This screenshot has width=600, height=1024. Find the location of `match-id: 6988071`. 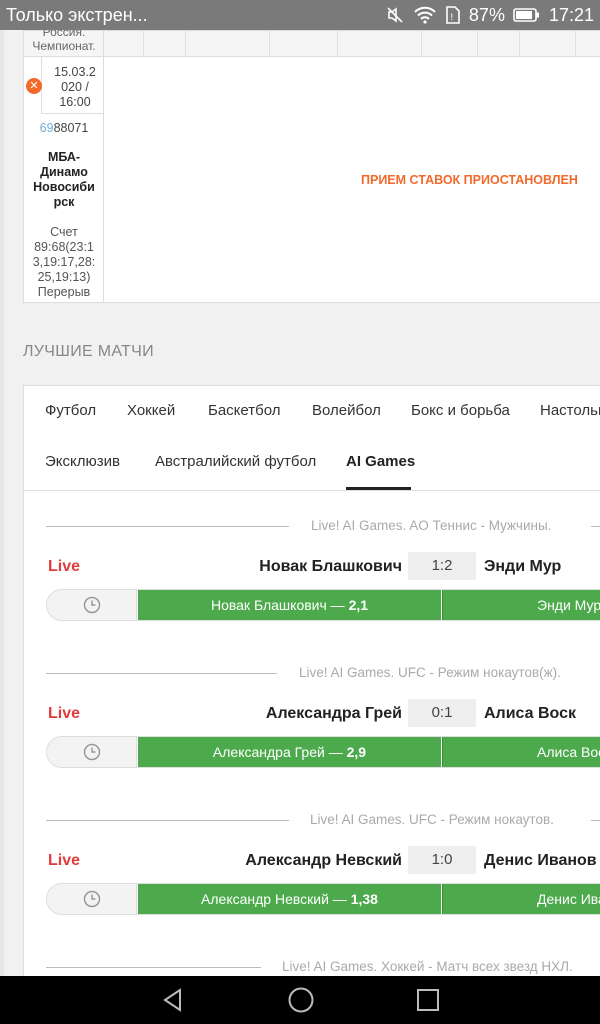

match-id: 6988071 is located at coordinates (64, 128).